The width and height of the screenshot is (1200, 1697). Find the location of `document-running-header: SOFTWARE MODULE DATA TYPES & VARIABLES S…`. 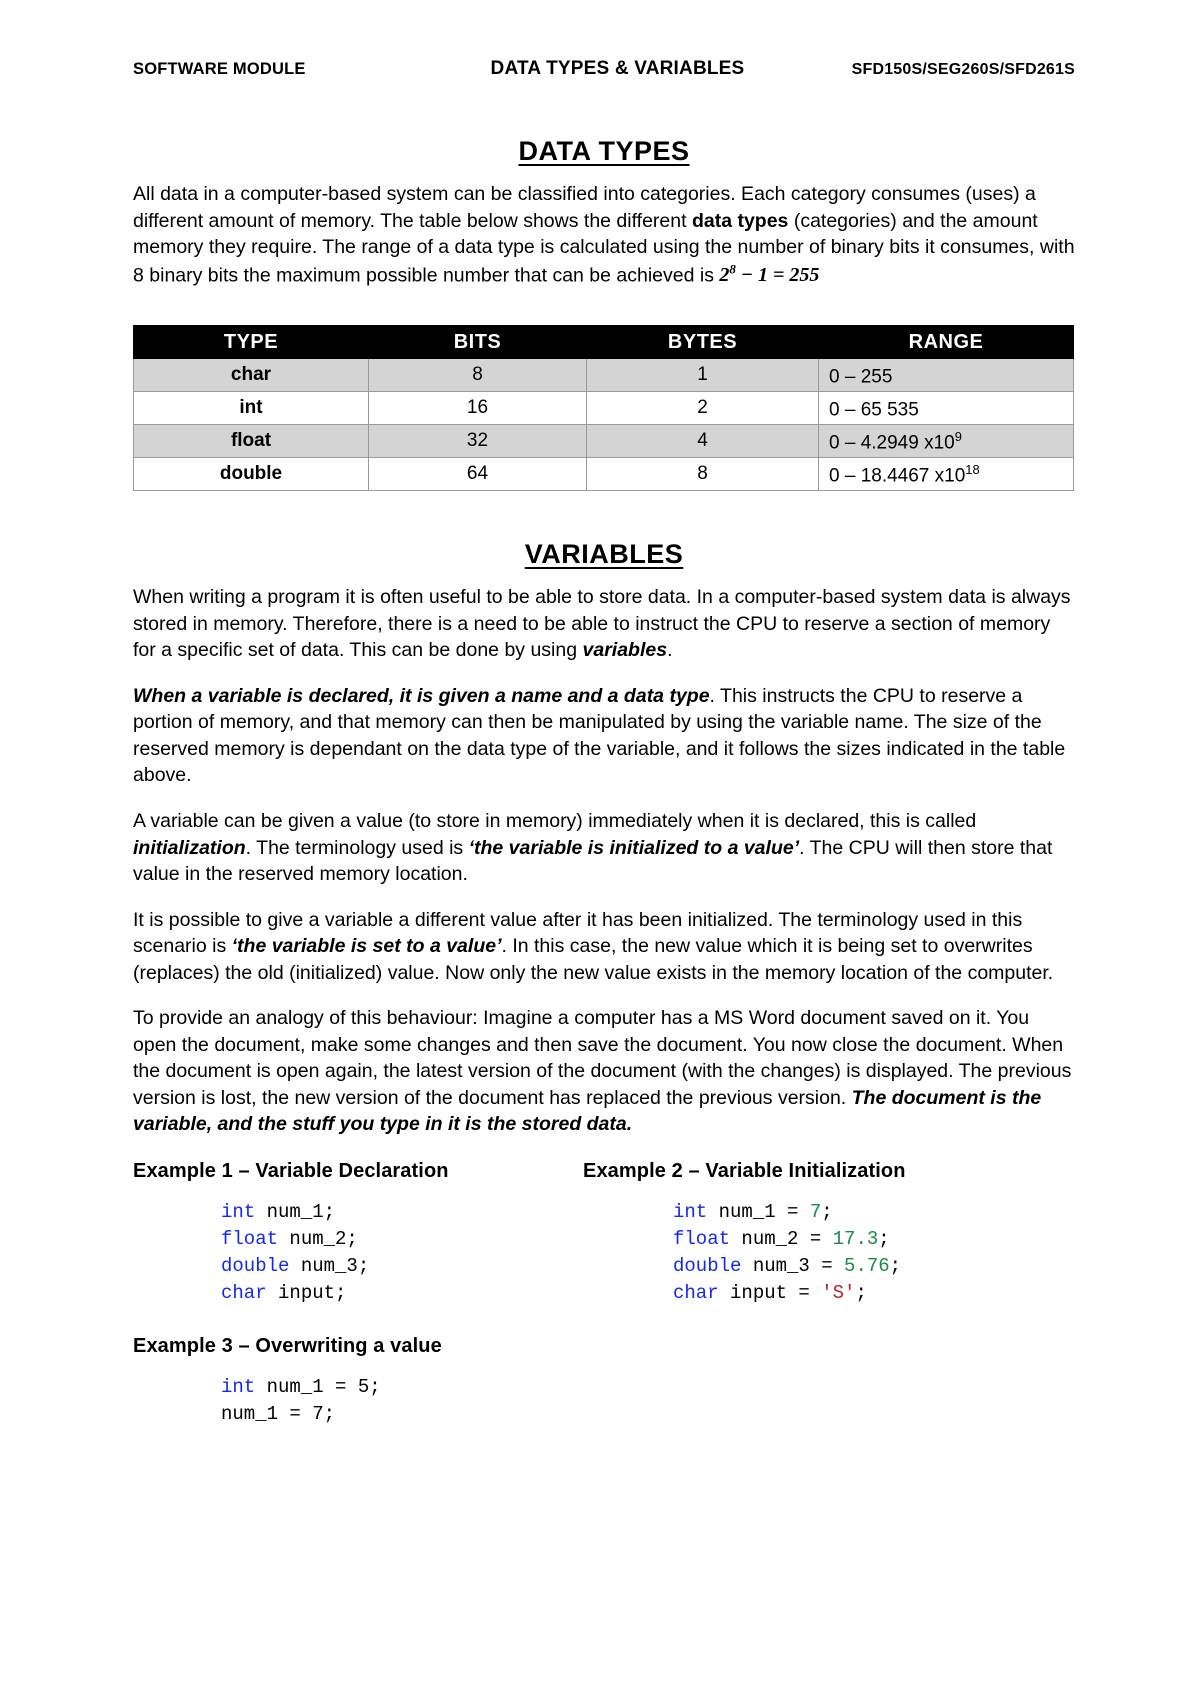

document-running-header: SOFTWARE MODULE DATA TYPES & VARIABLES S… is located at coordinates (604, 73).